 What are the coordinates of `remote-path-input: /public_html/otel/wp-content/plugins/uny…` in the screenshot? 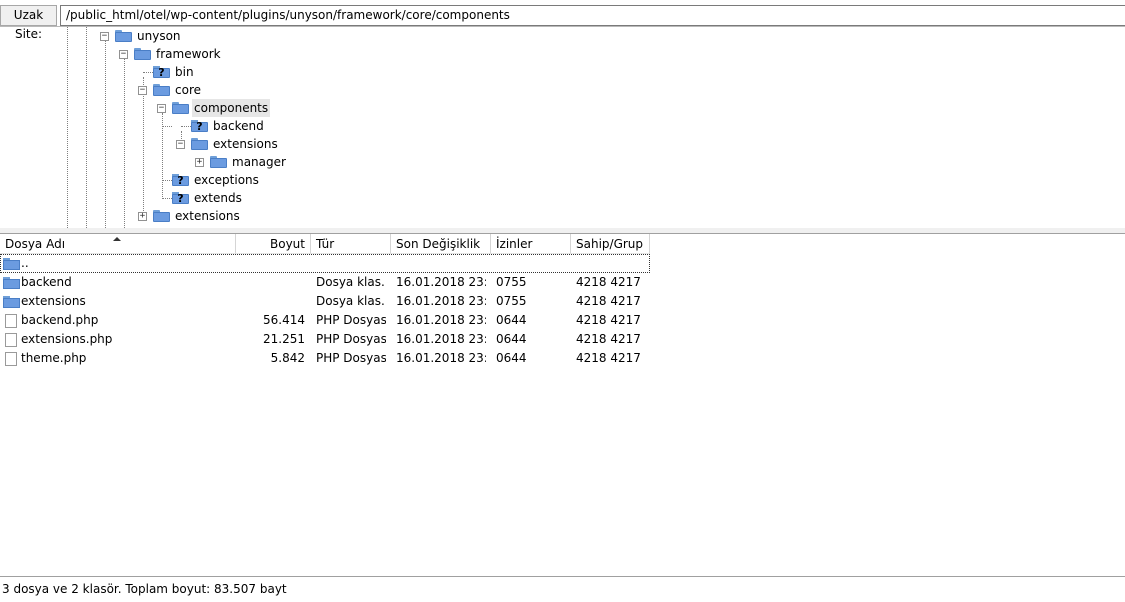 It's located at (592, 15).